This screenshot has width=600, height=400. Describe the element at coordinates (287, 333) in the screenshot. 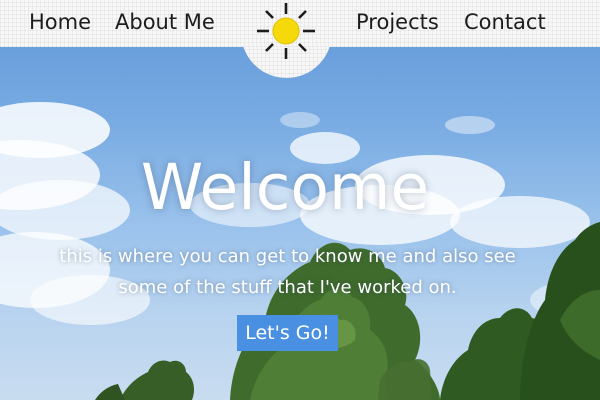

I see `lets-go-button: Let's Go!` at that location.